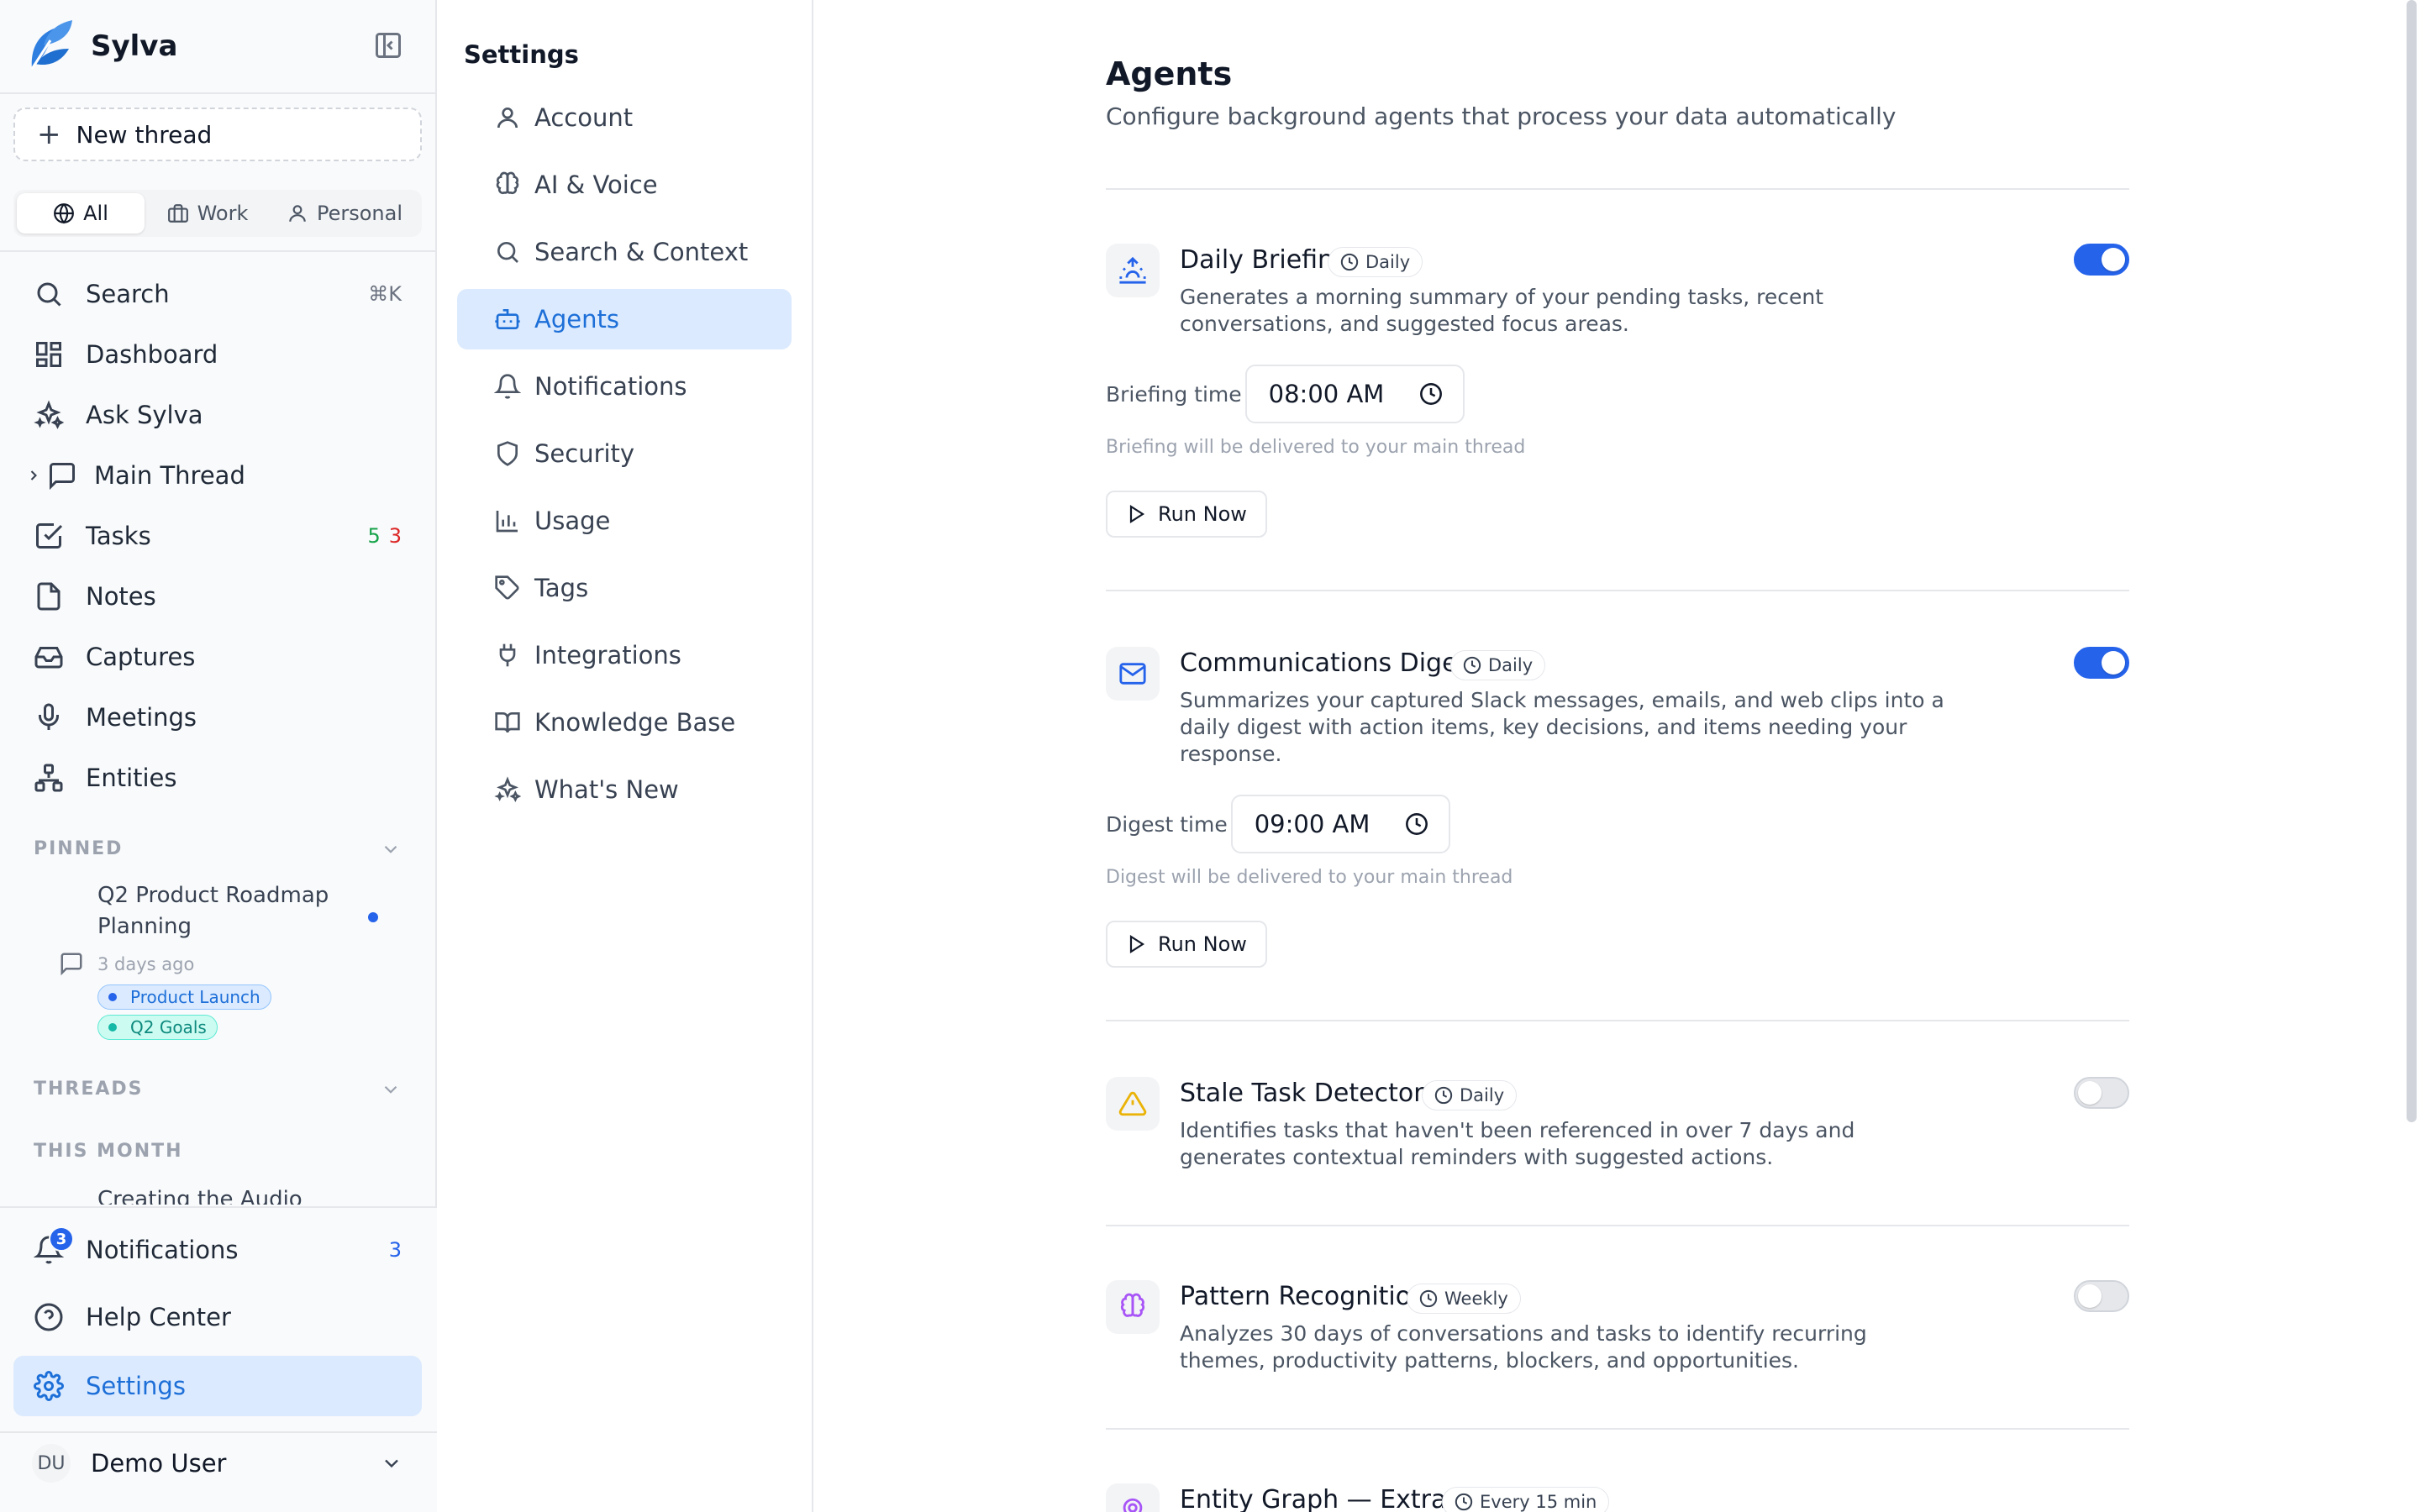  Describe the element at coordinates (34, 475) in the screenshot. I see `chevron-right-icon` at that location.